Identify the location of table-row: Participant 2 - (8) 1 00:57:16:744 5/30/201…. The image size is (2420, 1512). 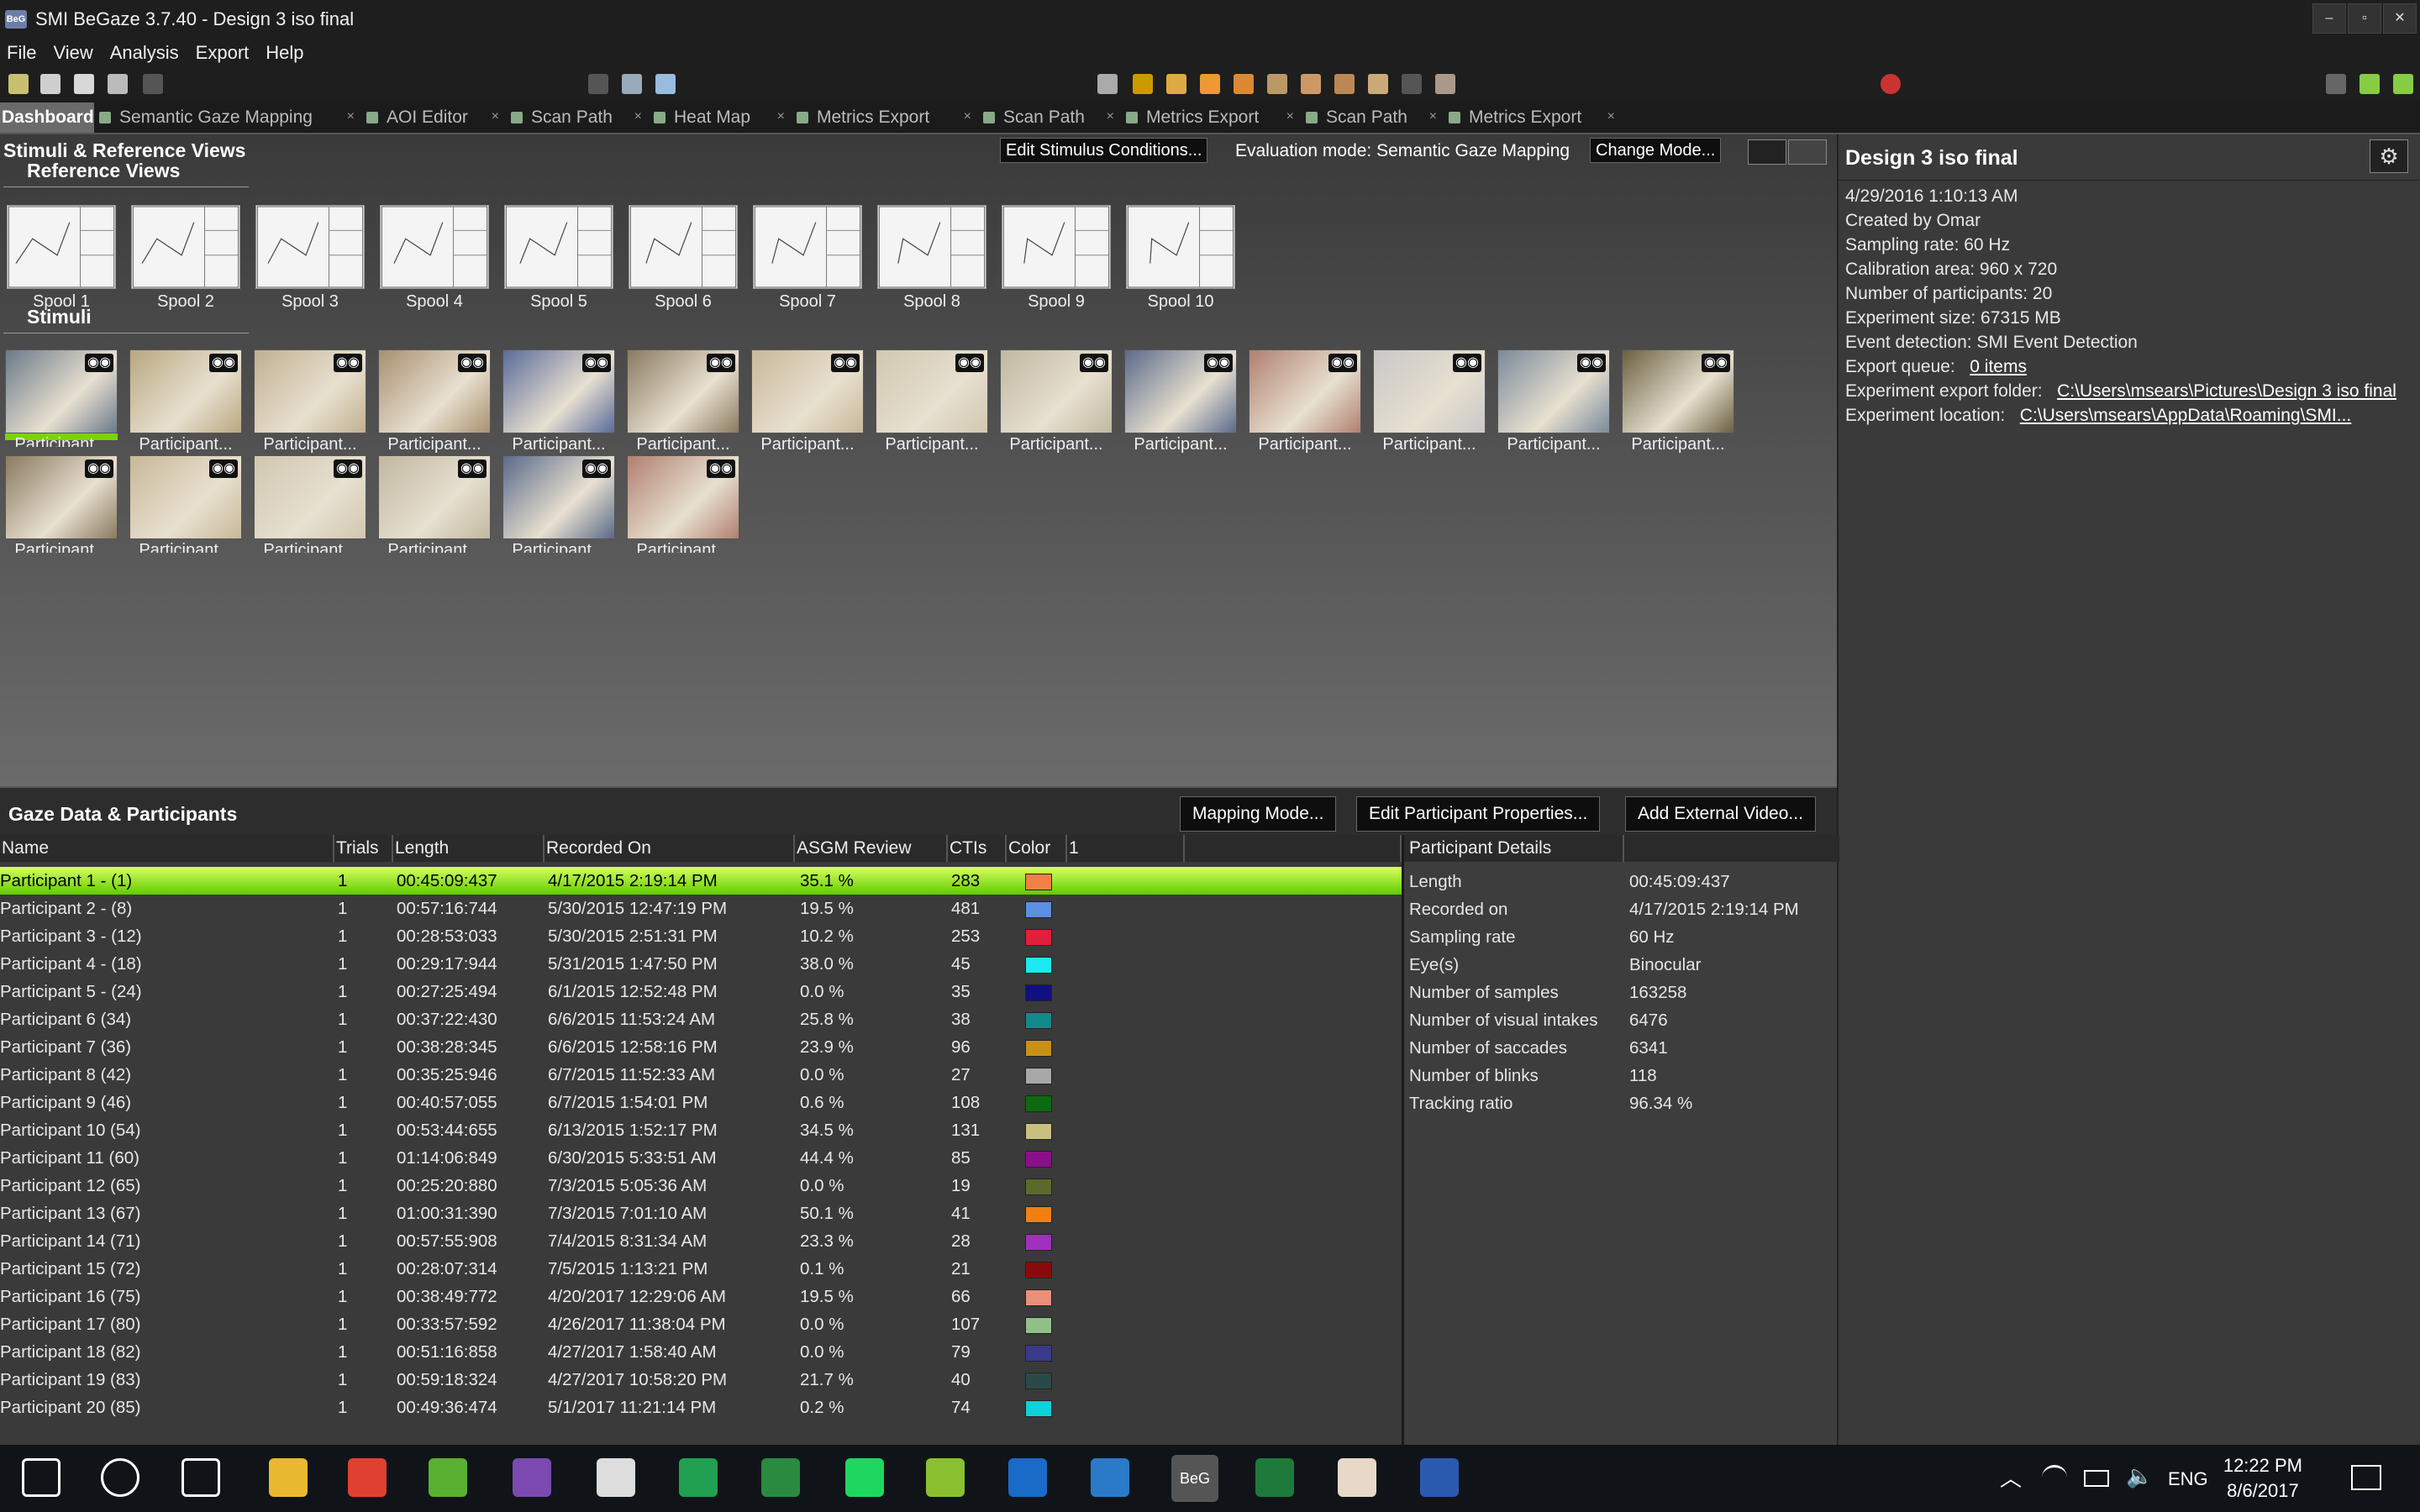
(701, 908).